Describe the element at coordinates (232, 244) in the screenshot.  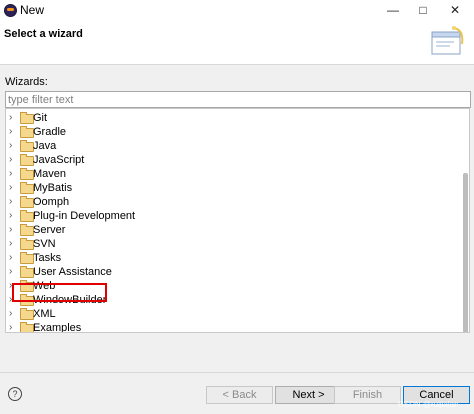
I see `tree-item-svn: › SVN` at that location.